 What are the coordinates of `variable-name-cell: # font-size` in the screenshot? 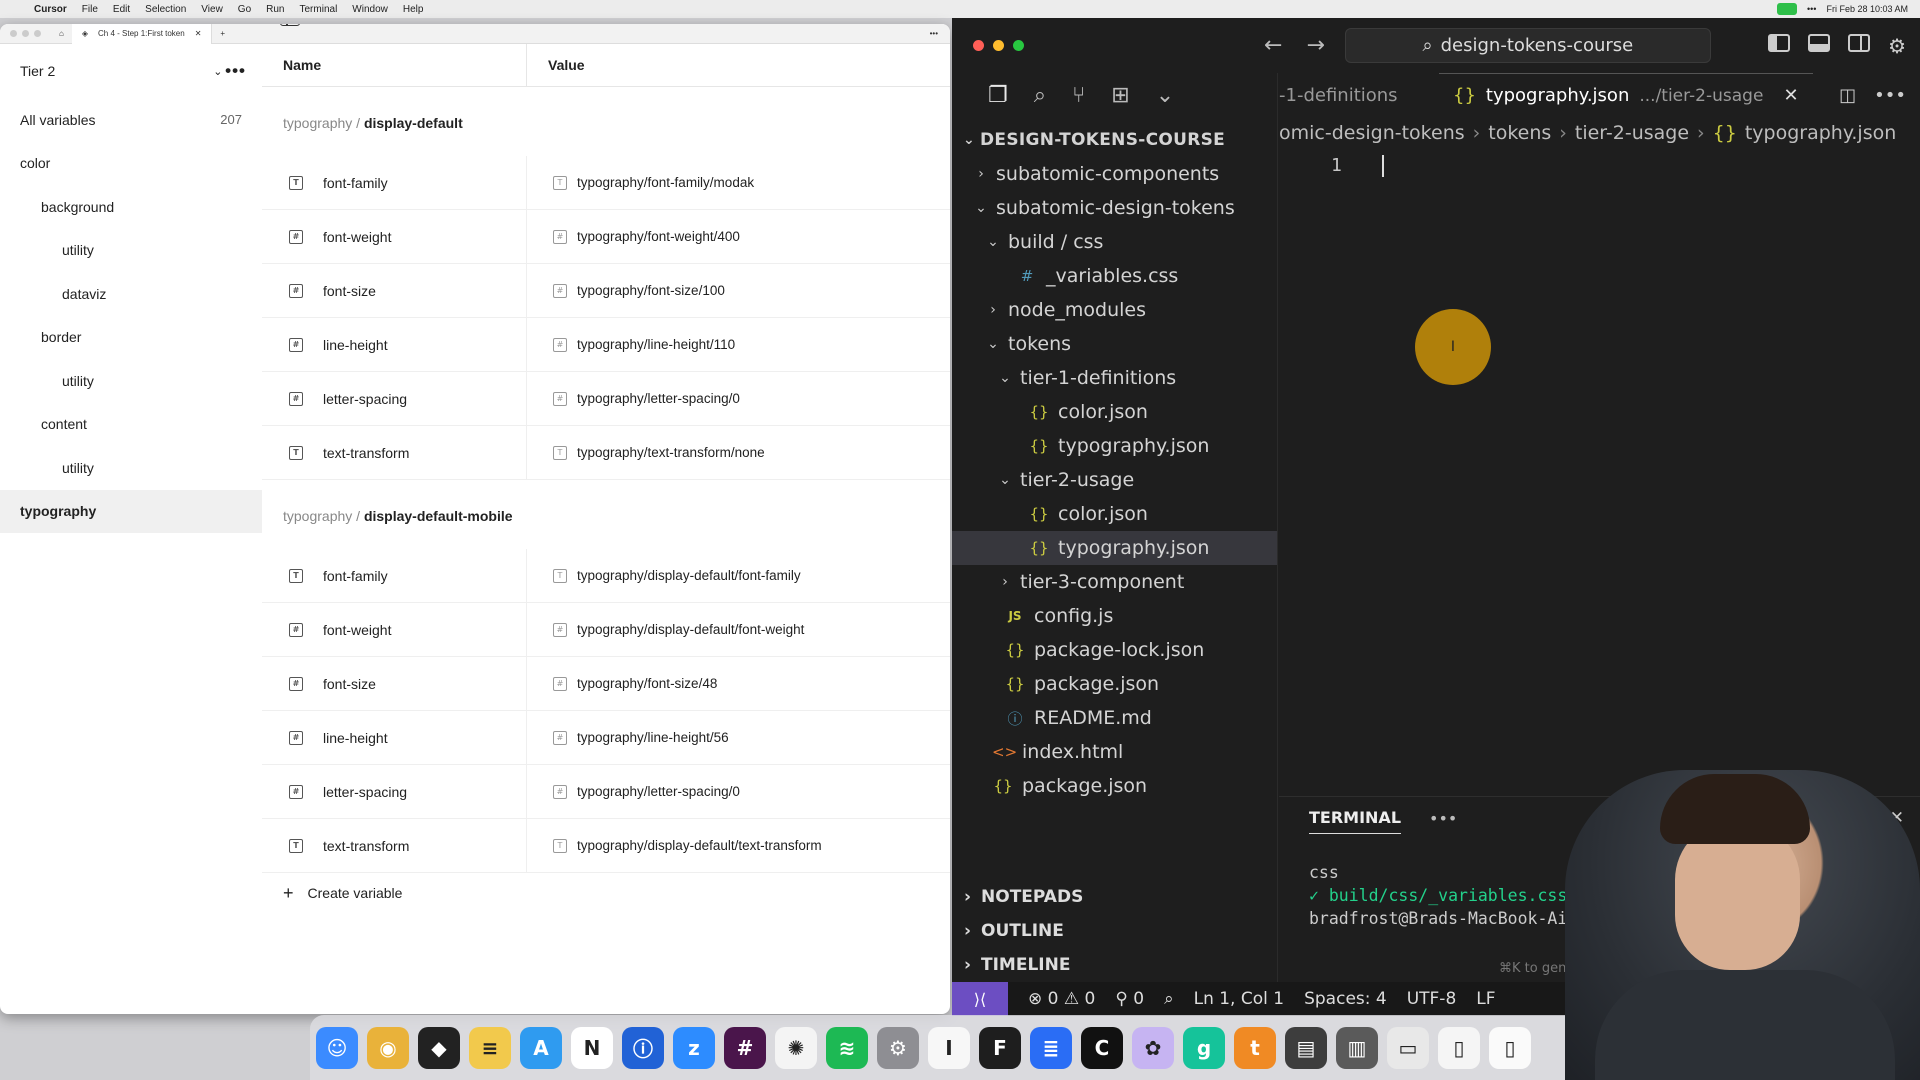 It's located at (394, 683).